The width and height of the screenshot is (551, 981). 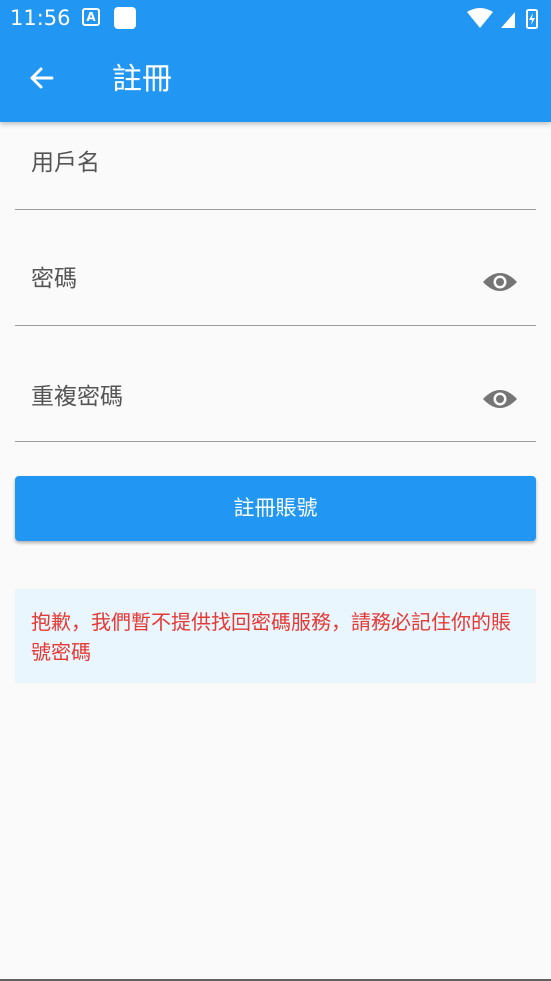 I want to click on back-arrow-icon, so click(x=42, y=78).